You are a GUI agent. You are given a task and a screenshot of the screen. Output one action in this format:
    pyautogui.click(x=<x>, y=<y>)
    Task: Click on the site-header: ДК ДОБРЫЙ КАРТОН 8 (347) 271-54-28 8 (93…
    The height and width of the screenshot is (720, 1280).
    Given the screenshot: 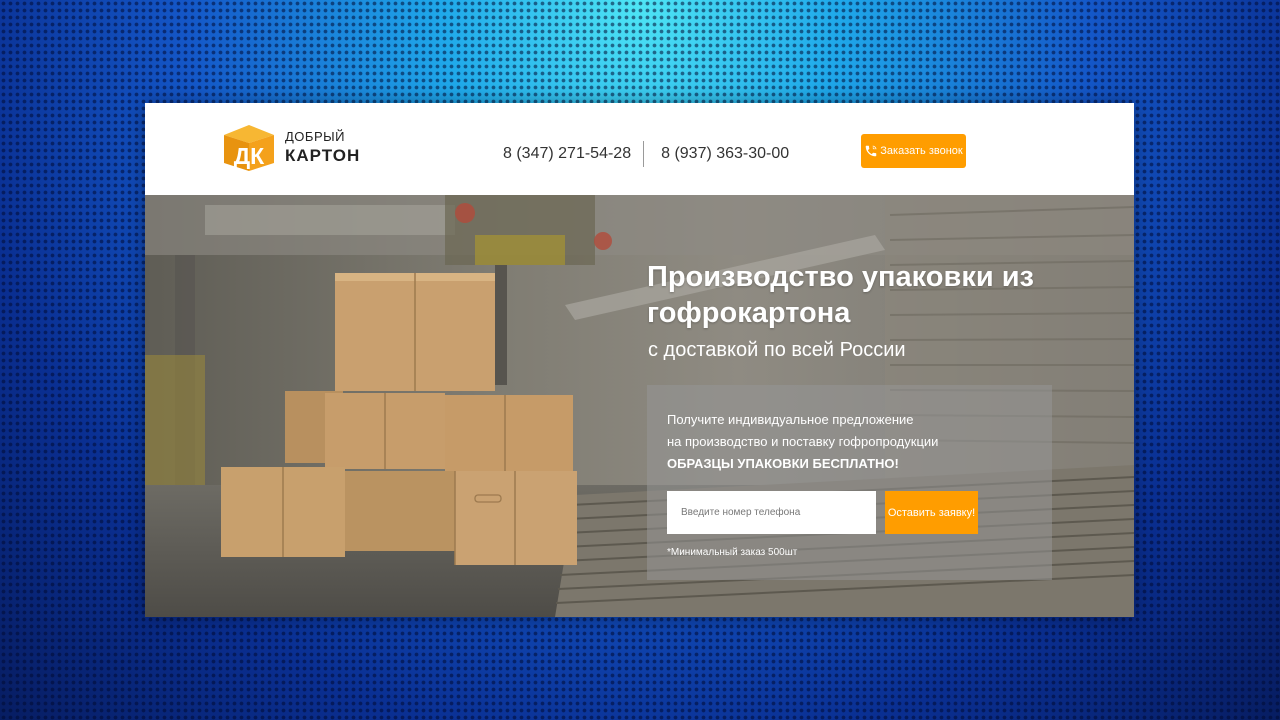 What is the action you would take?
    pyautogui.click(x=639, y=149)
    